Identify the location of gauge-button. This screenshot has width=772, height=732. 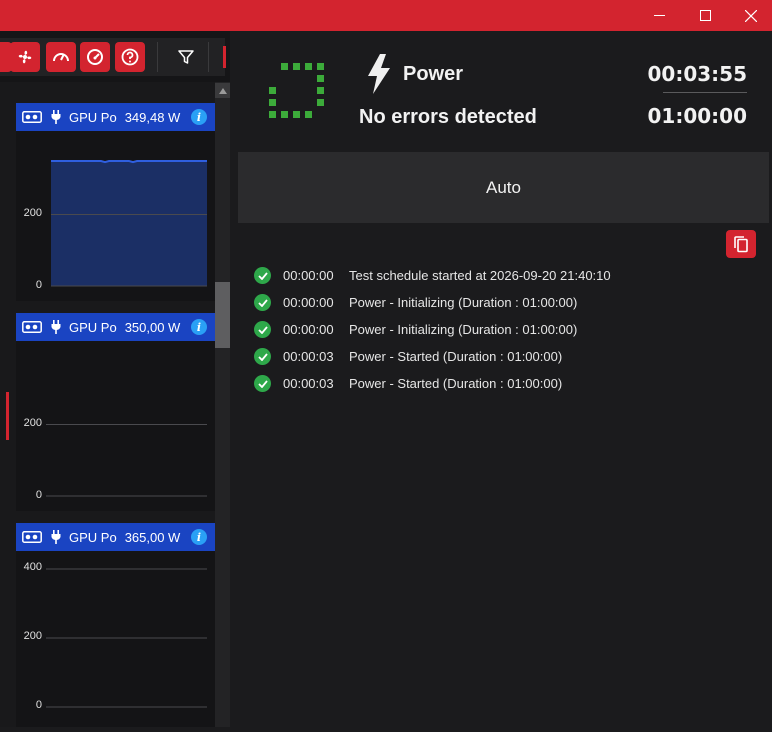
(95, 57).